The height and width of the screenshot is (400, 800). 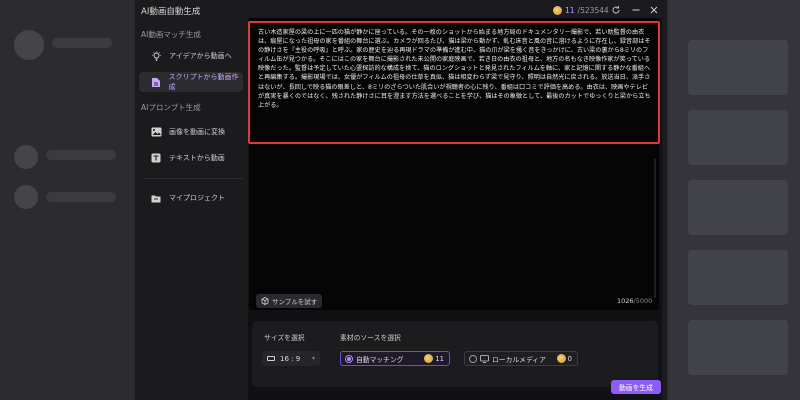 I want to click on credits-total: /523544, so click(x=593, y=10).